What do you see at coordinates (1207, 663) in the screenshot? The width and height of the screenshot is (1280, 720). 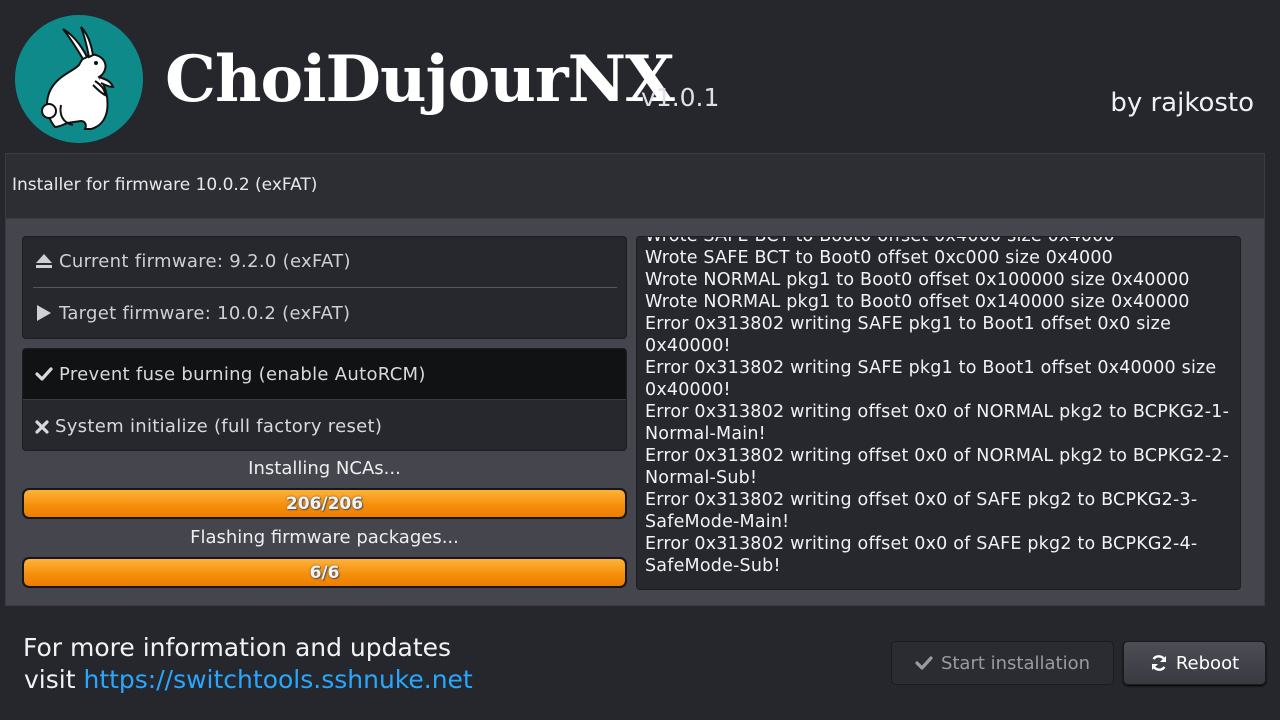 I see `reboot-label: Reboot` at bounding box center [1207, 663].